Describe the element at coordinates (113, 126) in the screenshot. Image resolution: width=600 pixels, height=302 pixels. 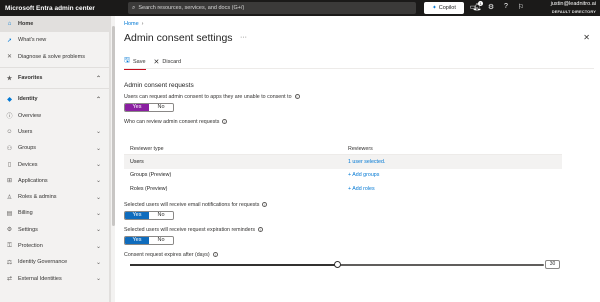
I see `scrollbar-thumb` at that location.